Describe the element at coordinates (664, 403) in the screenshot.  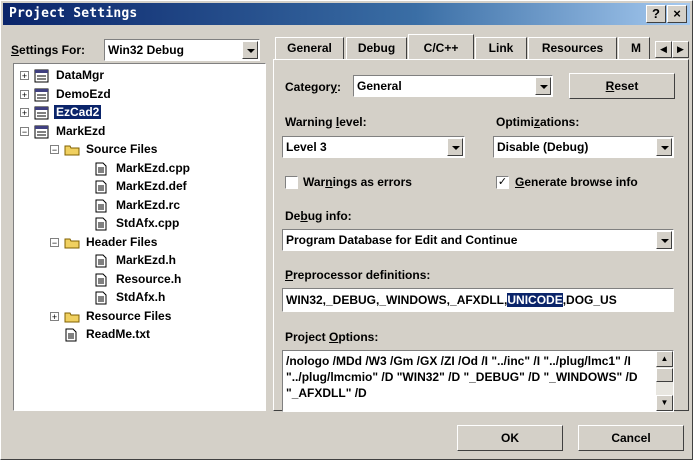
I see `scroll-down-icon: ▼` at that location.